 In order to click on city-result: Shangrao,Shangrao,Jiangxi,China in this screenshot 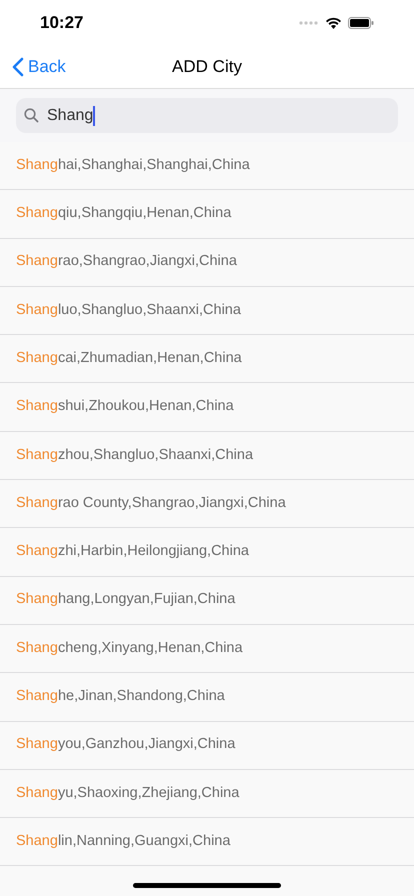, I will do `click(126, 262)`.